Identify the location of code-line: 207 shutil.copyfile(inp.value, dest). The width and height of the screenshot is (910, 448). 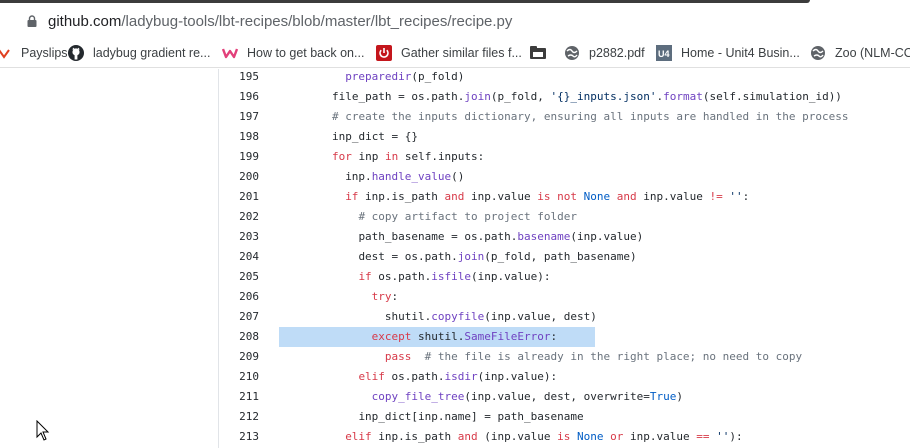
(564, 317).